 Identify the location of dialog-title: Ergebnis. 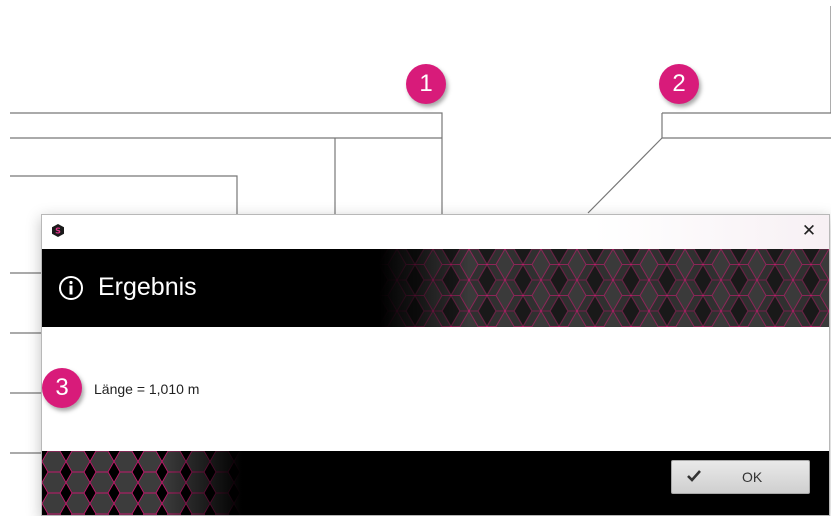
(147, 287).